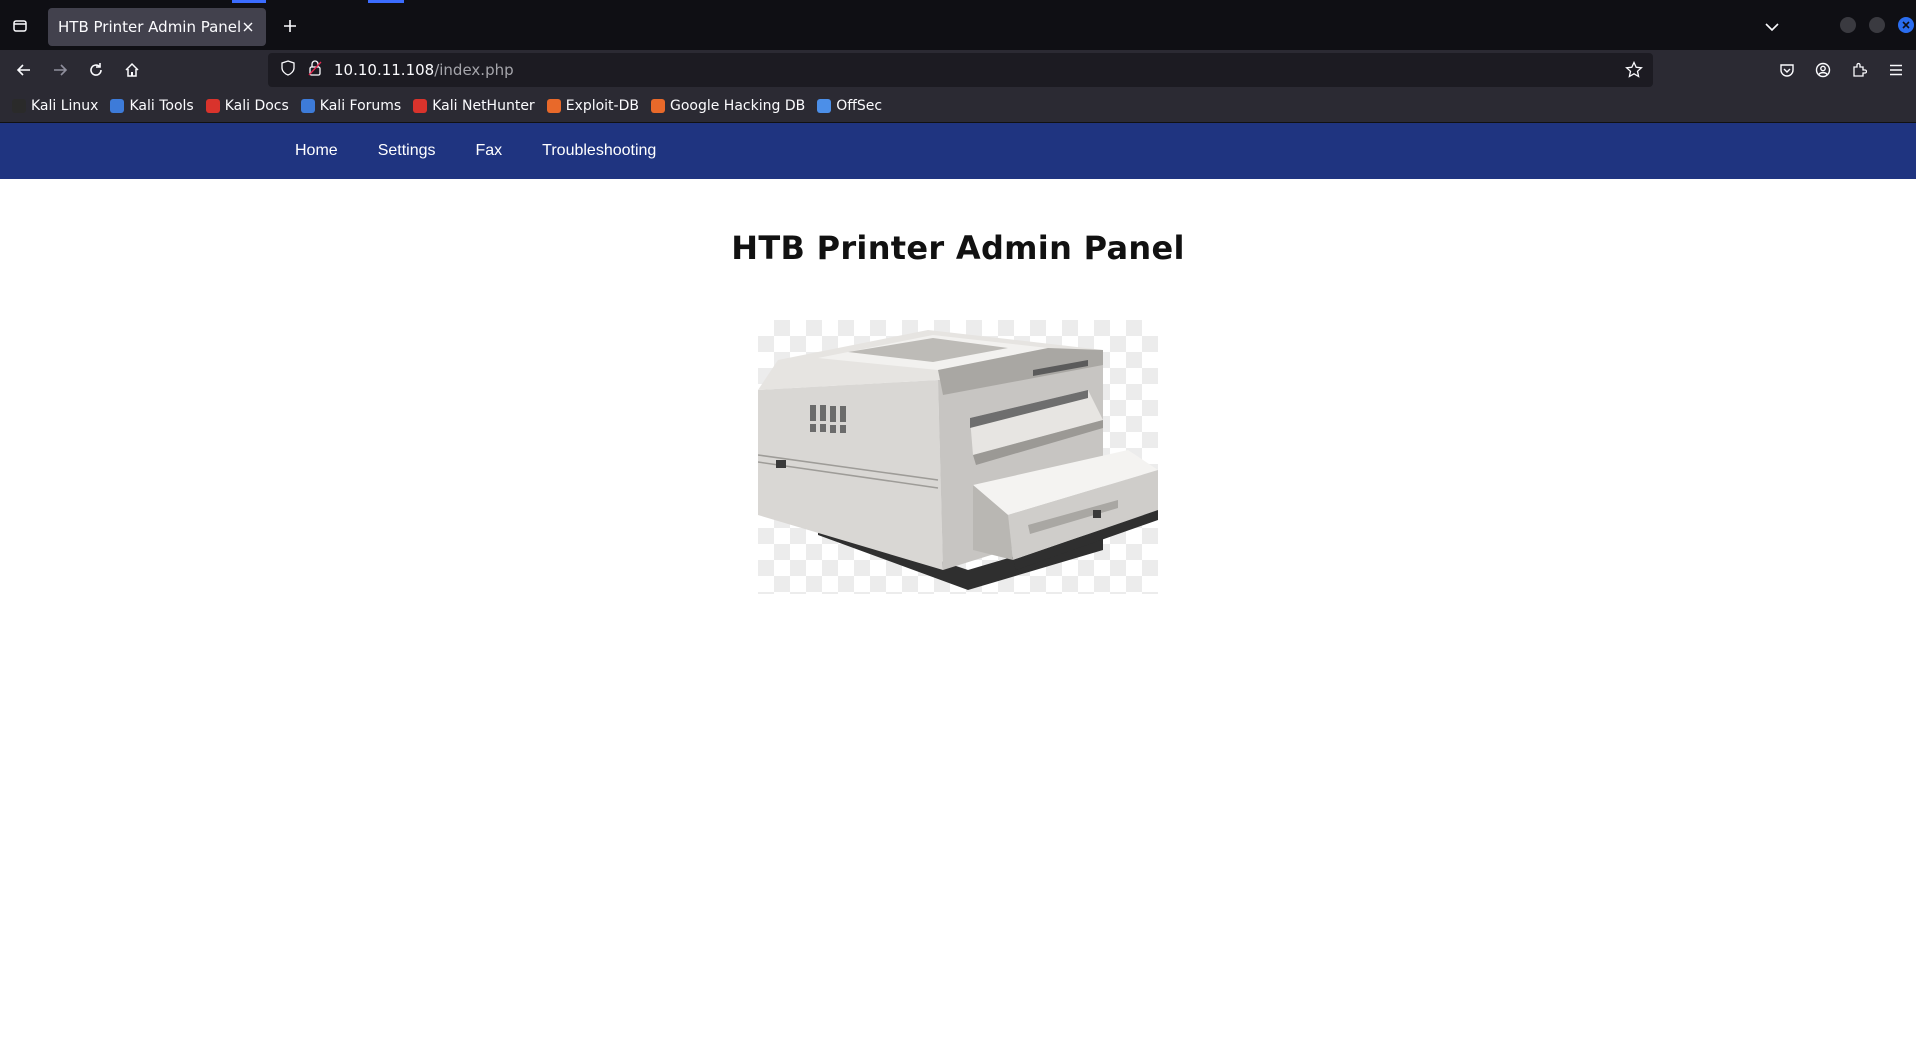  Describe the element at coordinates (599, 151) in the screenshot. I see `nav-link-troubleshooting: Troubleshooting` at that location.